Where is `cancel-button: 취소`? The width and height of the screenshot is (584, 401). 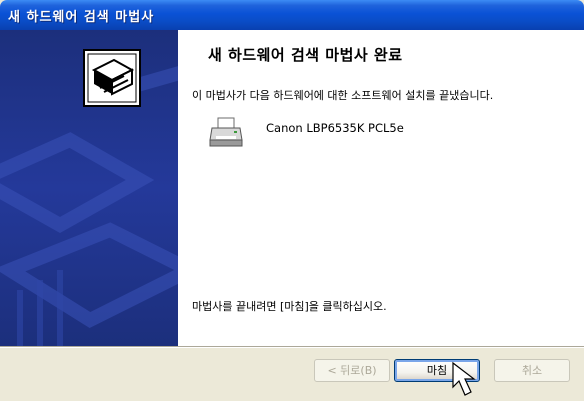
cancel-button: 취소 is located at coordinates (532, 370).